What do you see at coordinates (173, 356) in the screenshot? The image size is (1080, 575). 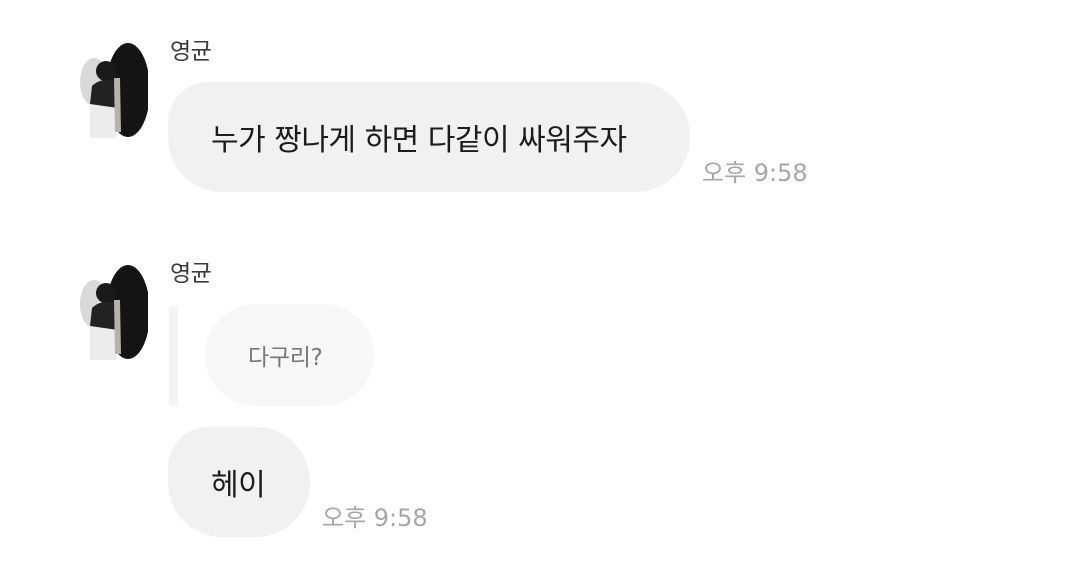 I see `reply-quote-bar` at bounding box center [173, 356].